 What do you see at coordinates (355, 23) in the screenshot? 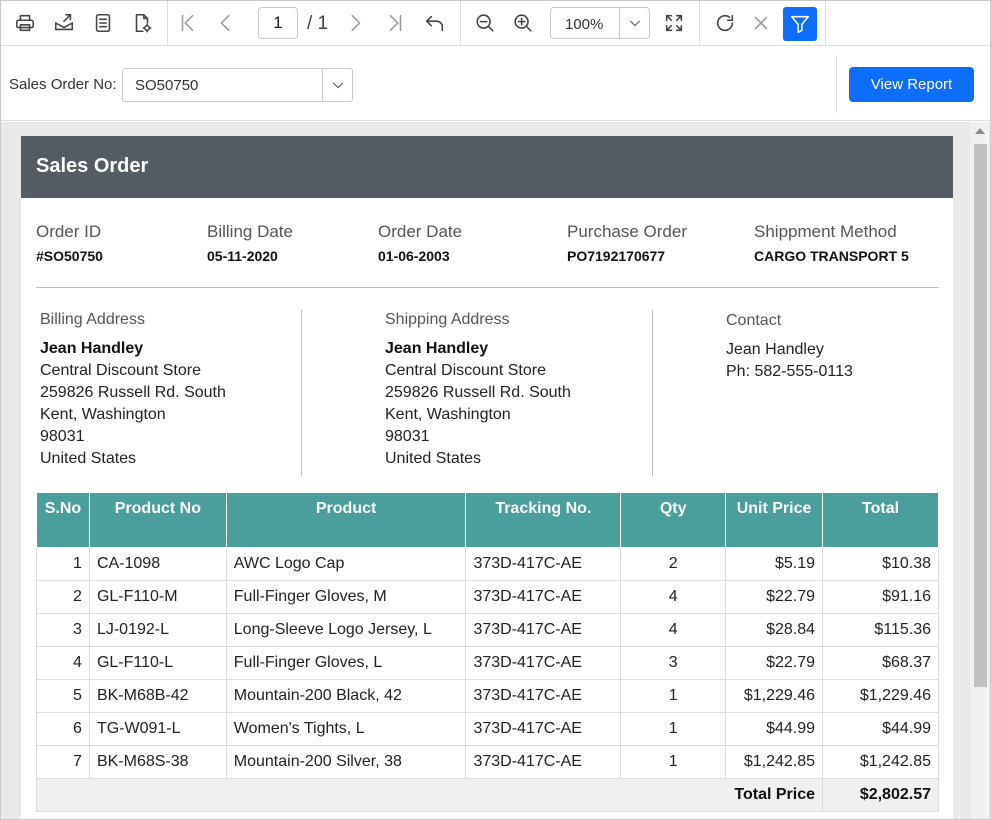
I see `next-page-icon` at bounding box center [355, 23].